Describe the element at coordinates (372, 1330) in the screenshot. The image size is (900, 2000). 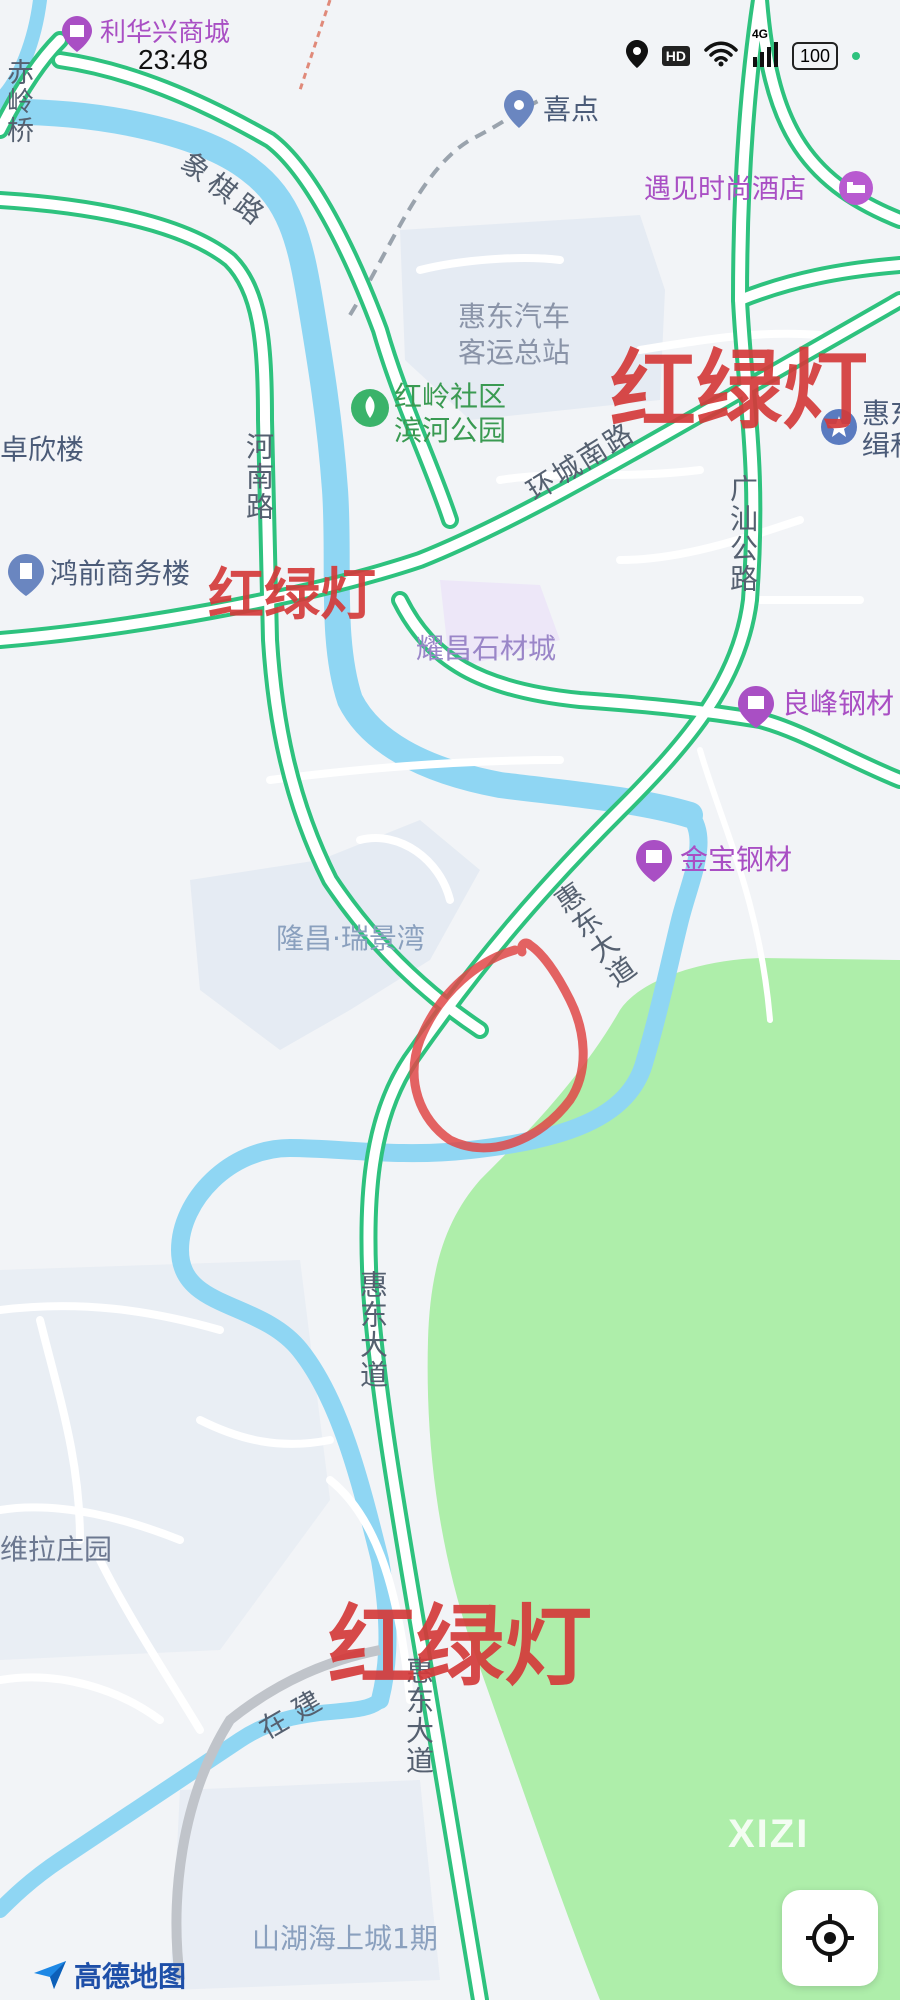
I see `road-huidong-2: 惠东大道` at that location.